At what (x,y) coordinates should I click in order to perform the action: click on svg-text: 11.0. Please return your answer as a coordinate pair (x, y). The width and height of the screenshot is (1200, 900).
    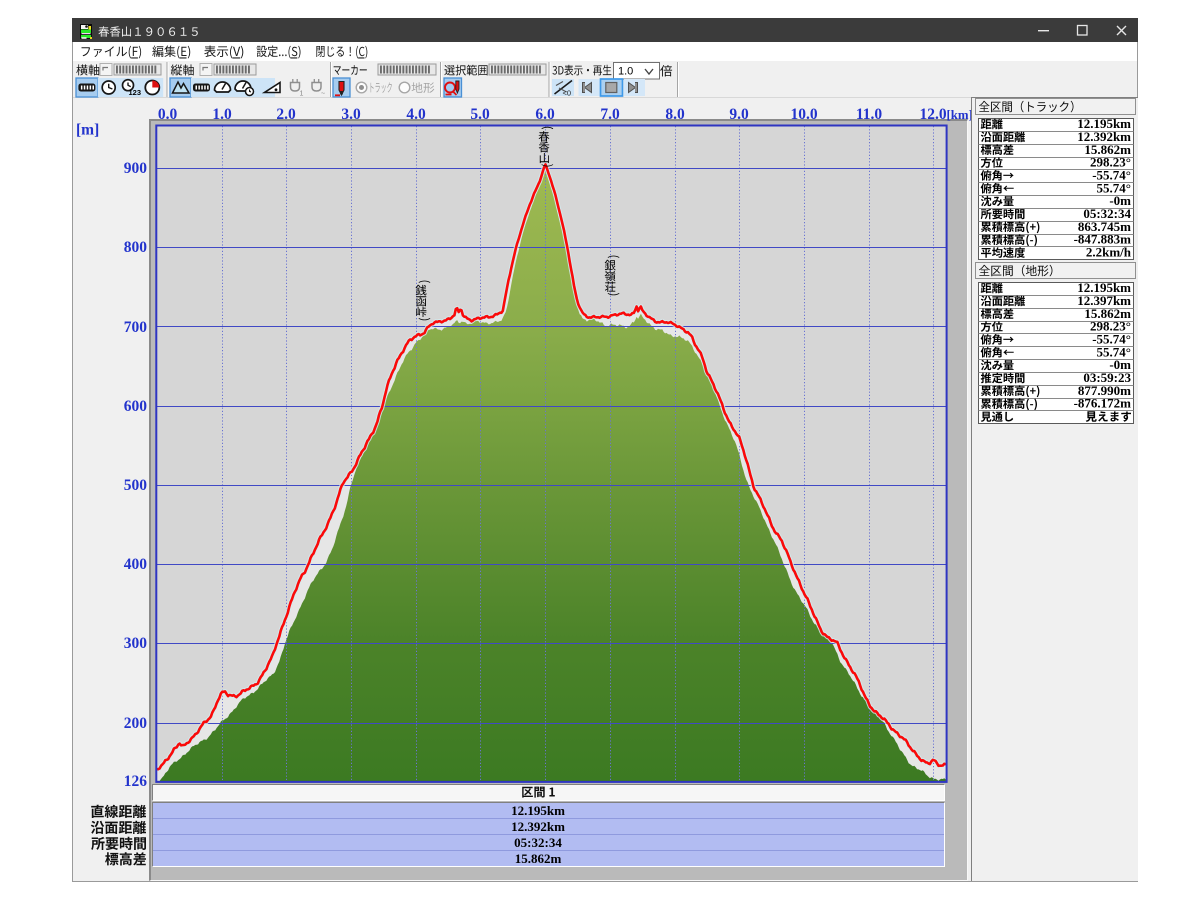
    Looking at the image, I should click on (869, 114).